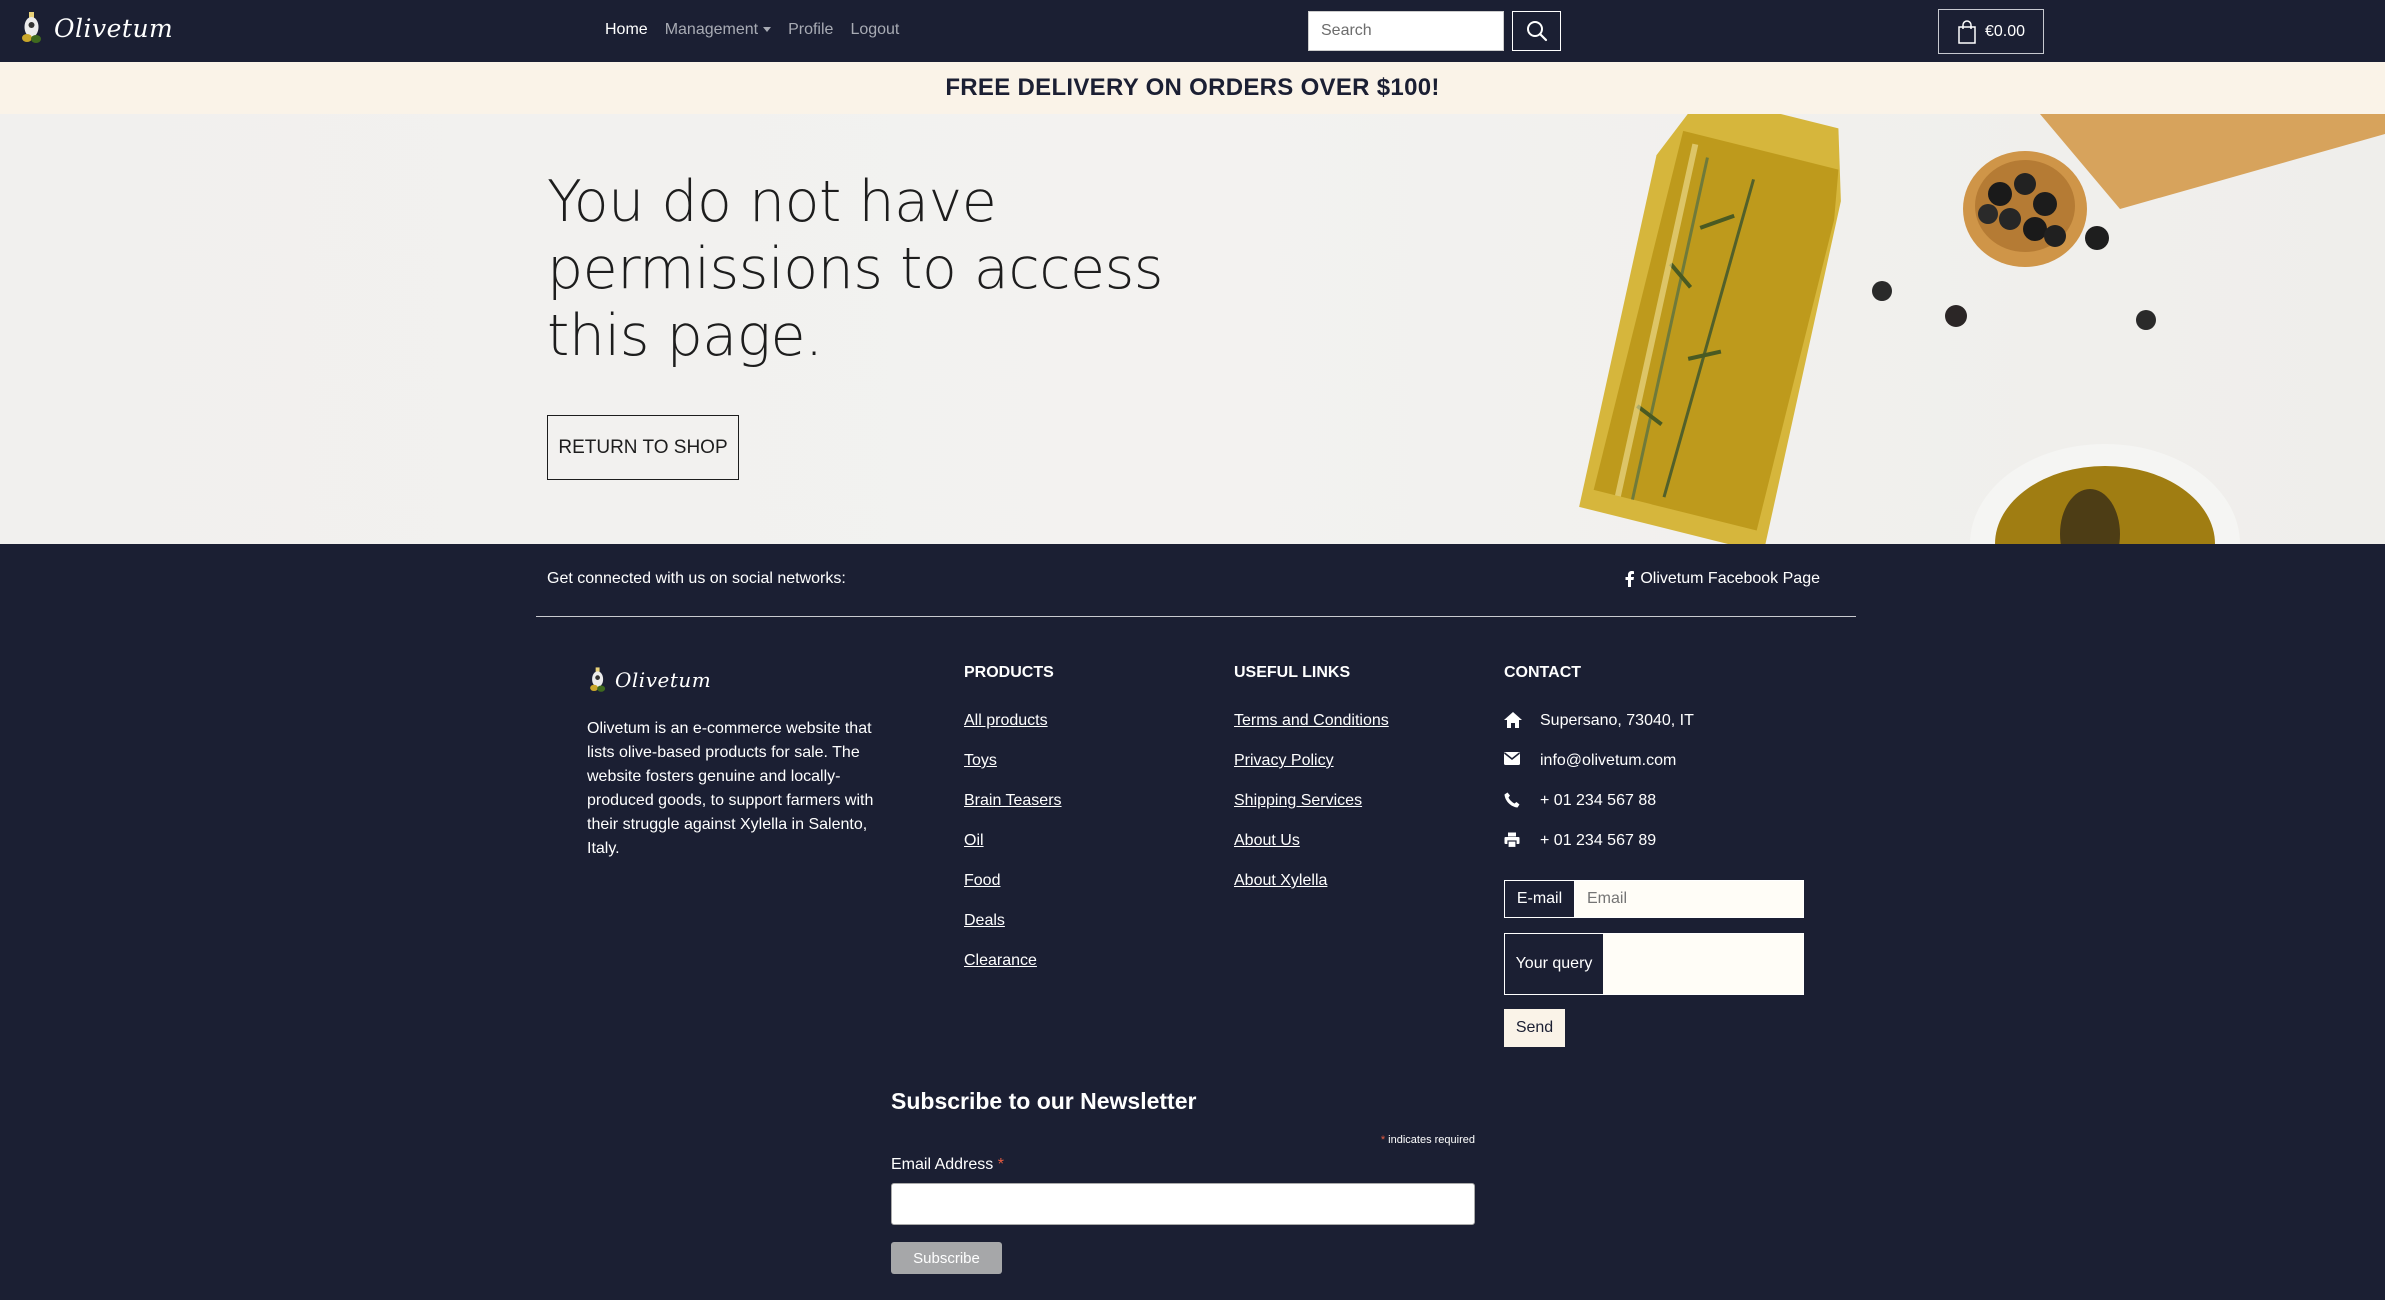  I want to click on send-button: Send, so click(1534, 1028).